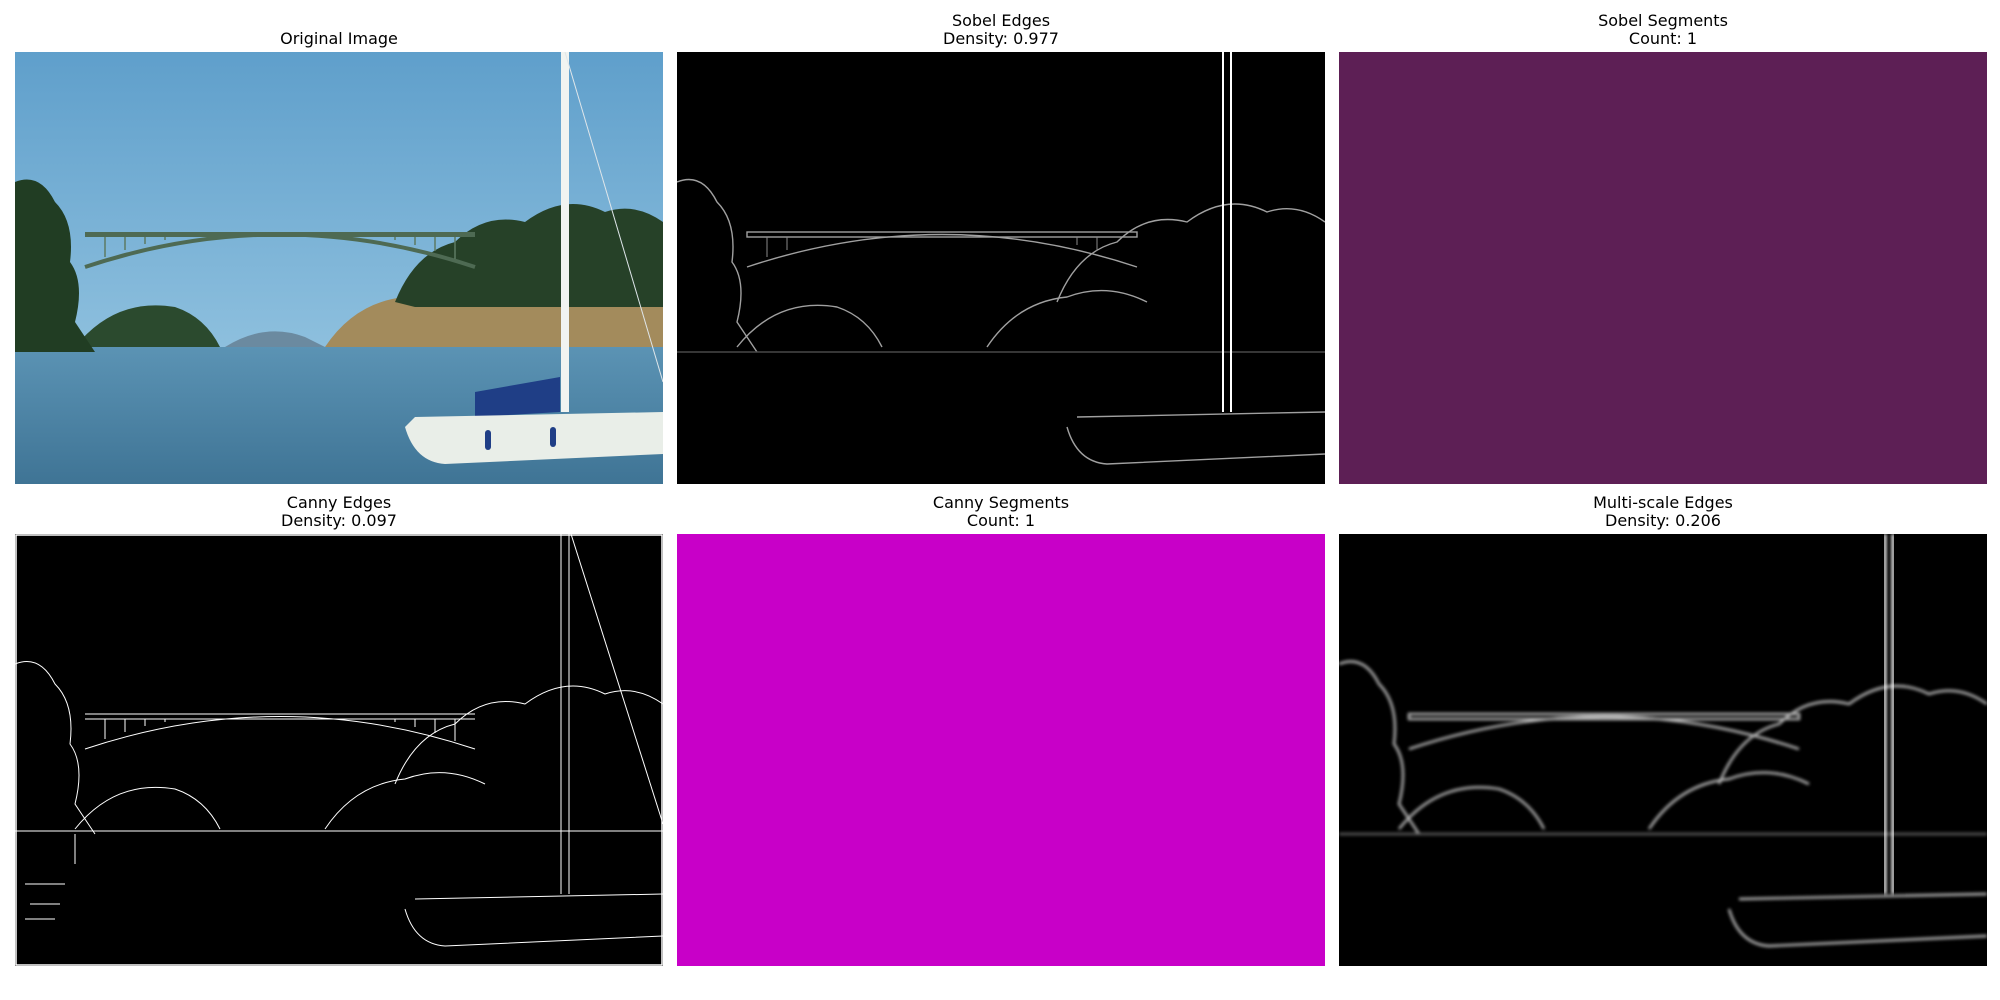 The height and width of the screenshot is (1000, 2000). What do you see at coordinates (1001, 268) in the screenshot?
I see `sobel-edges-image` at bounding box center [1001, 268].